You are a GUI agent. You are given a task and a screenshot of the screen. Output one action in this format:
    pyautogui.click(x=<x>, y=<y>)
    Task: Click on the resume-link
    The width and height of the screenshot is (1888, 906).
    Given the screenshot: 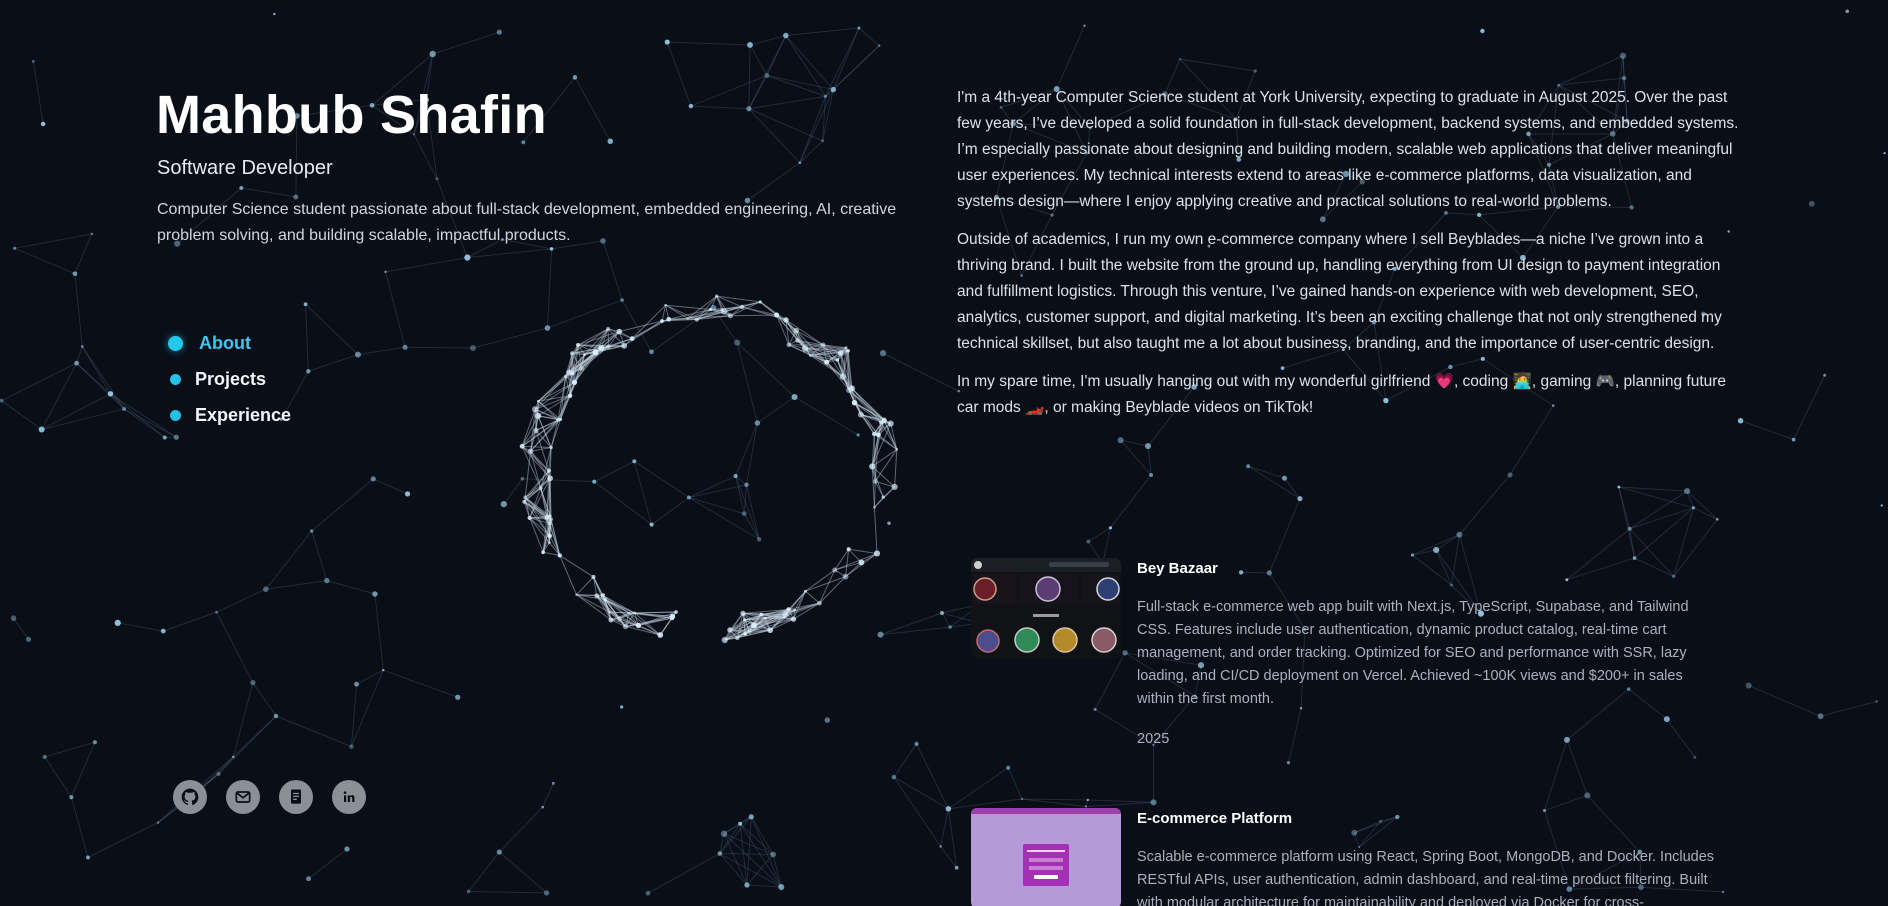 What is the action you would take?
    pyautogui.click(x=296, y=797)
    